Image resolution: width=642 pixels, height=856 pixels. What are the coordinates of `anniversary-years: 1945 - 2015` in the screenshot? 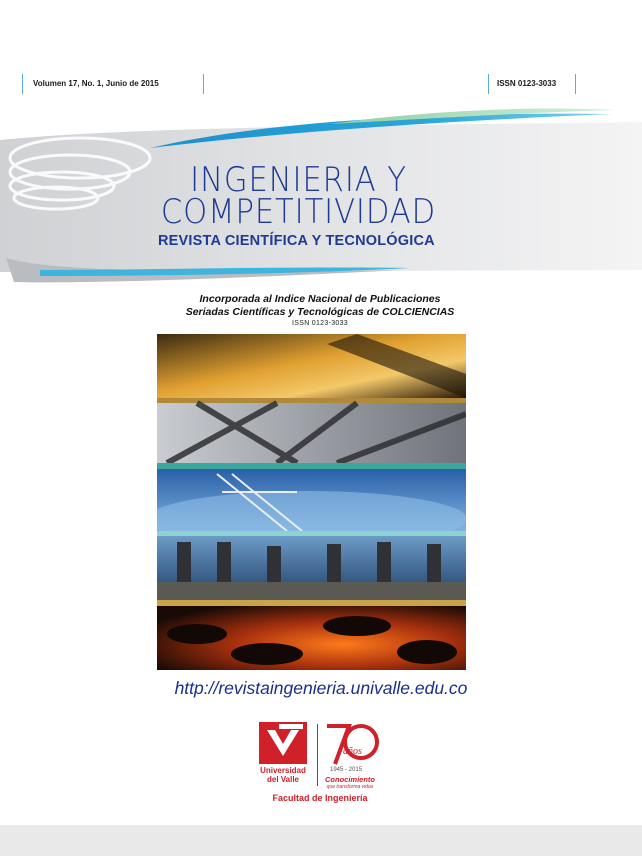 It's located at (346, 770).